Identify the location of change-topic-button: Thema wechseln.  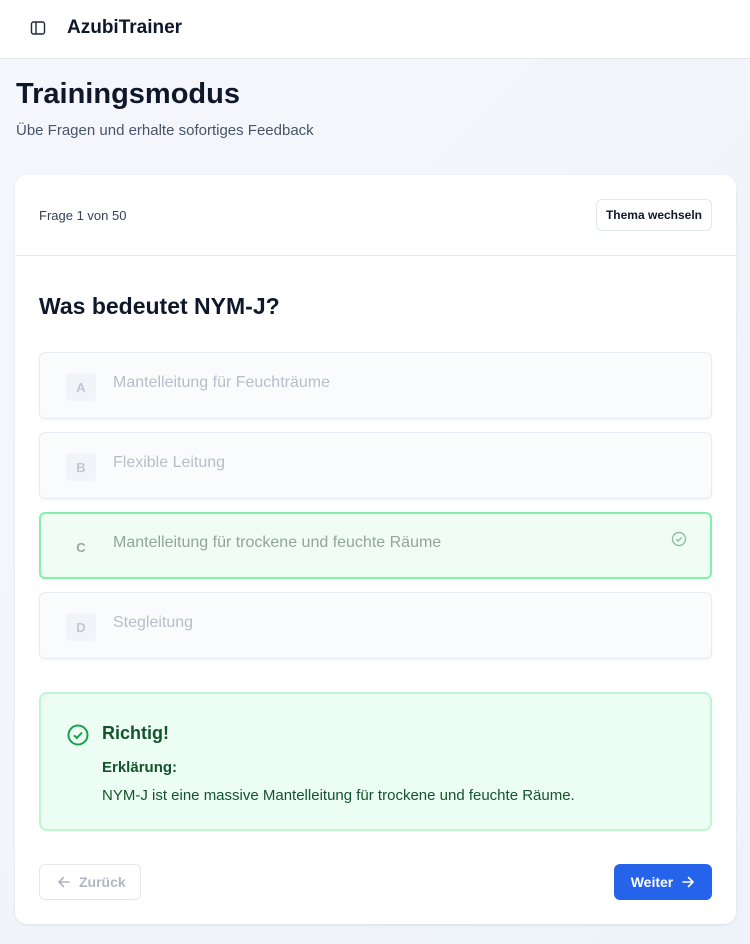
(654, 215).